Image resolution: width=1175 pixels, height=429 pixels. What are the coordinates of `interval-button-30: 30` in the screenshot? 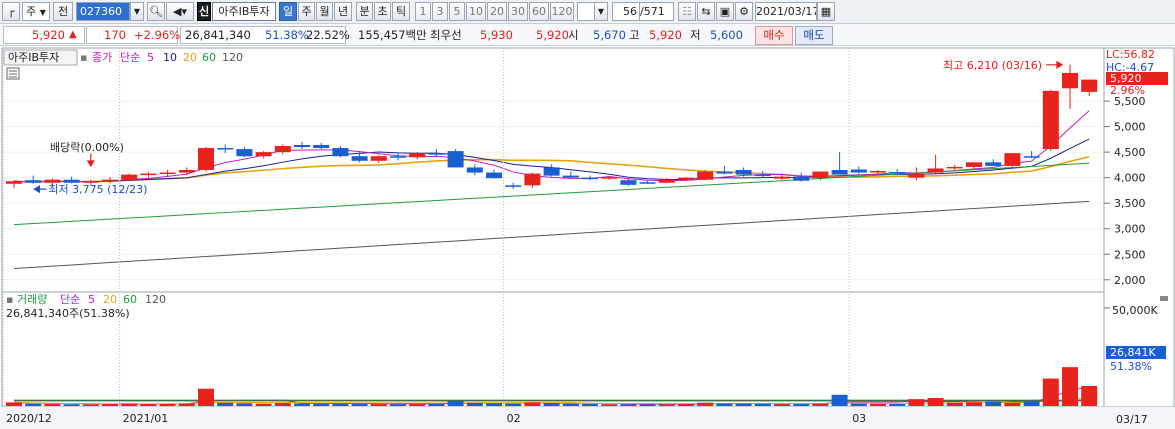 It's located at (518, 11).